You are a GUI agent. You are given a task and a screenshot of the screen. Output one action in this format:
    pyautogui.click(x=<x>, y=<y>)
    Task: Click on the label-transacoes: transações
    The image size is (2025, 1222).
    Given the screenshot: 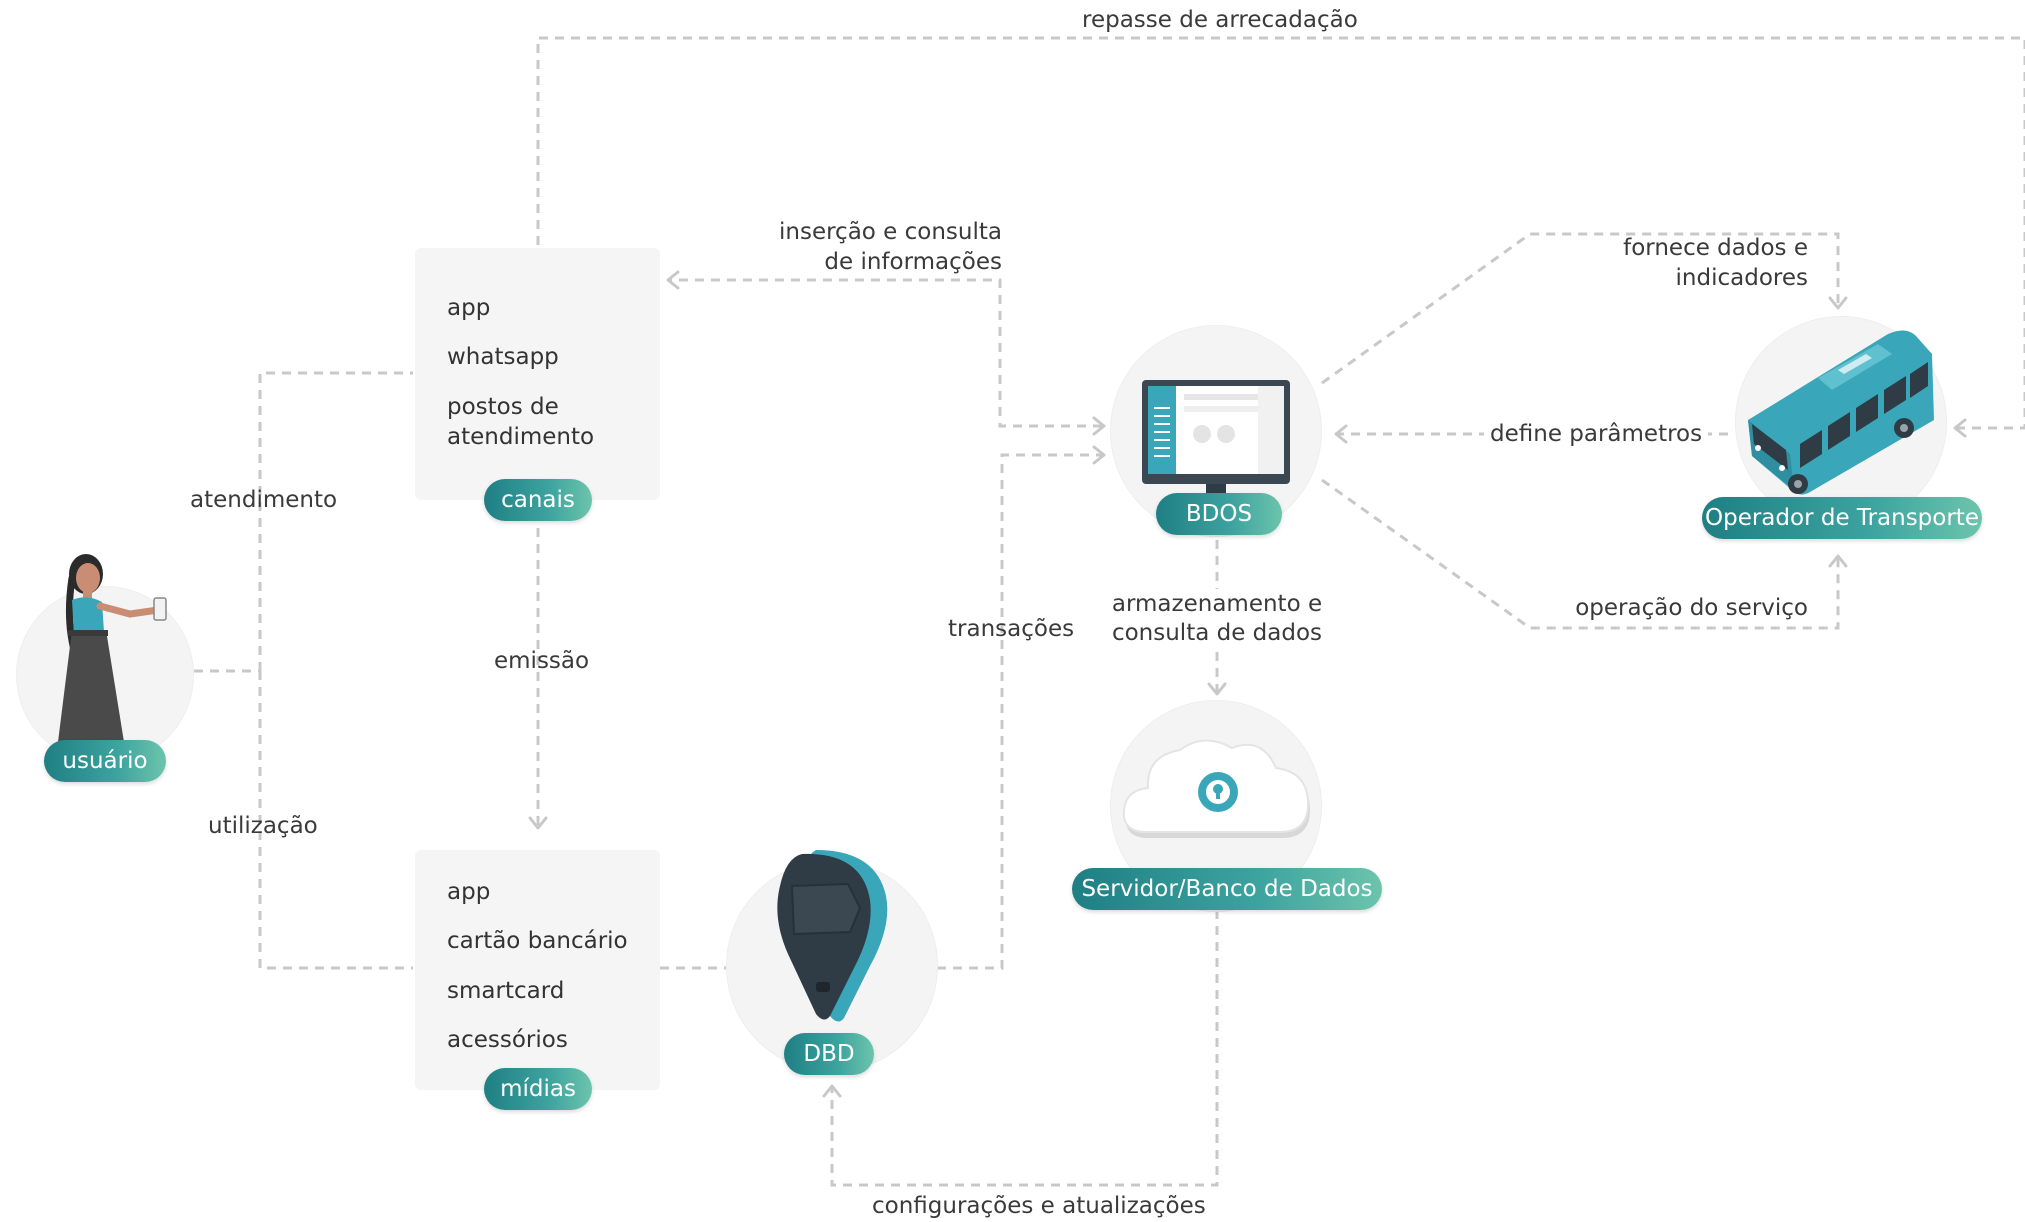 What is the action you would take?
    pyautogui.click(x=1011, y=629)
    